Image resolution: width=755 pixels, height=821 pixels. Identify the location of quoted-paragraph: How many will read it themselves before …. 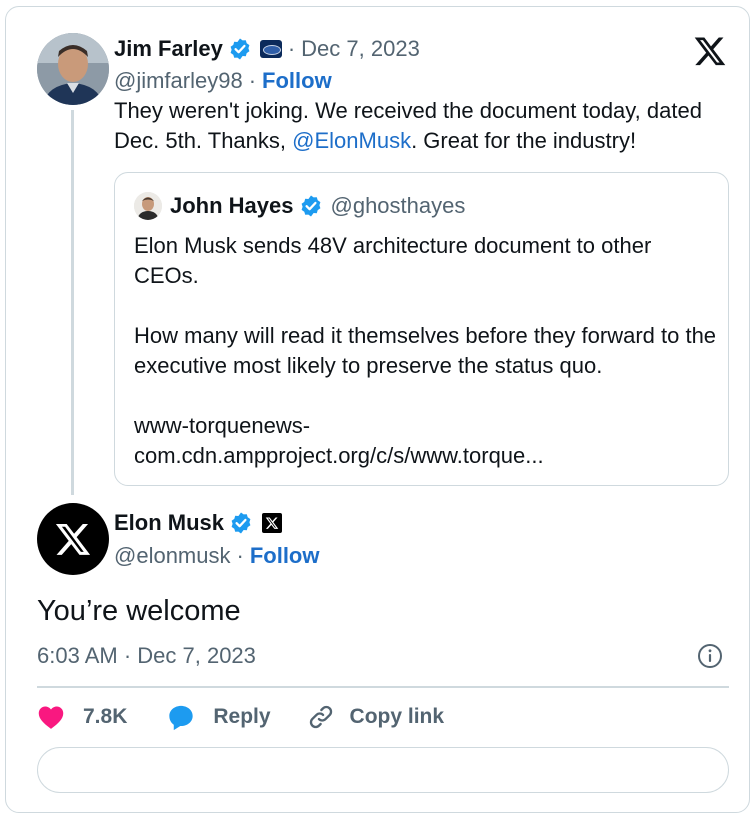
(425, 350).